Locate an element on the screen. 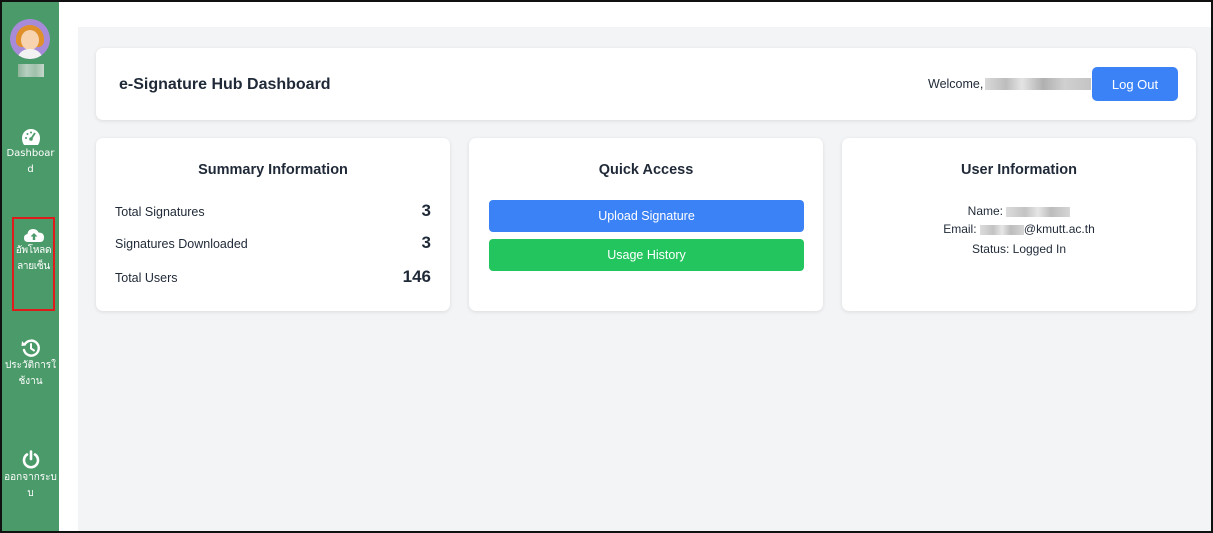  avatar-body is located at coordinates (30, 54).